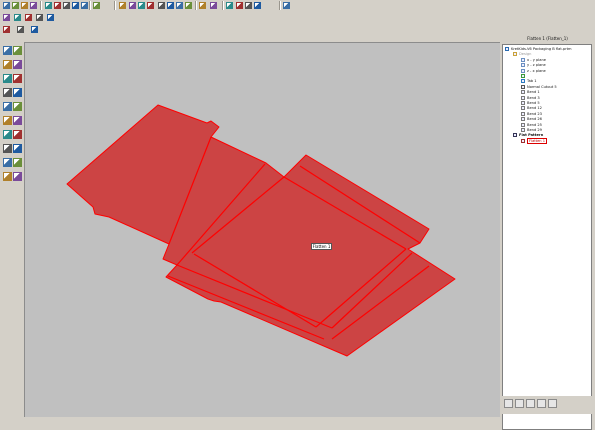  I want to click on refit-icon, so click(229, 5).